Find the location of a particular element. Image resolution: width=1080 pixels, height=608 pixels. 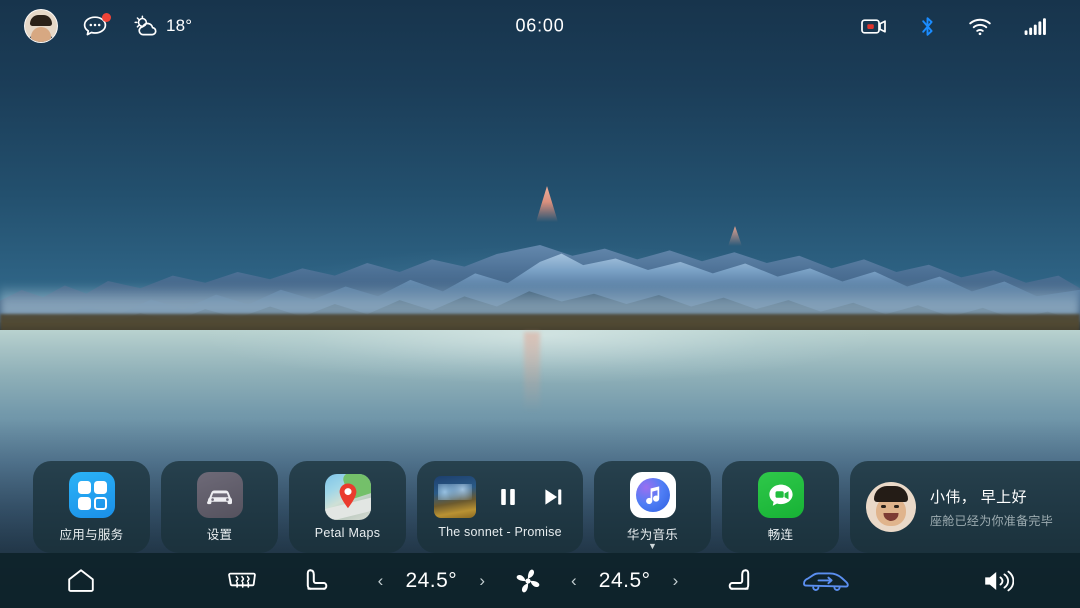

app-label: 华为音乐 is located at coordinates (652, 534).